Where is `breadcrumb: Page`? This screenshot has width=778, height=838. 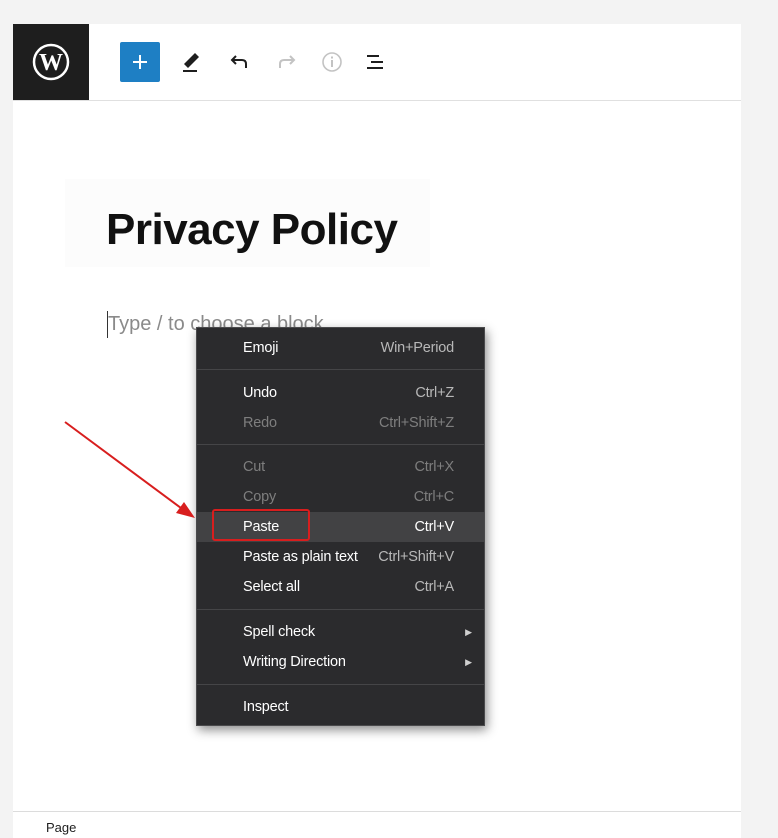
breadcrumb: Page is located at coordinates (61, 827).